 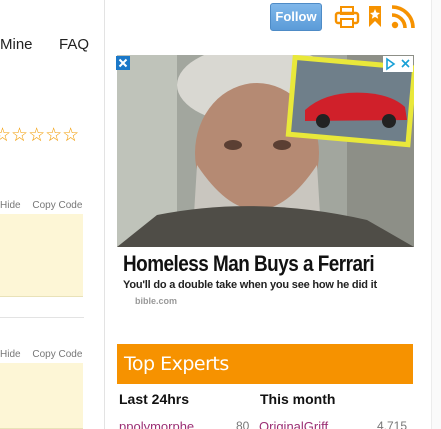 I want to click on last-24hrs-heading: Last 24hrs, so click(x=154, y=399).